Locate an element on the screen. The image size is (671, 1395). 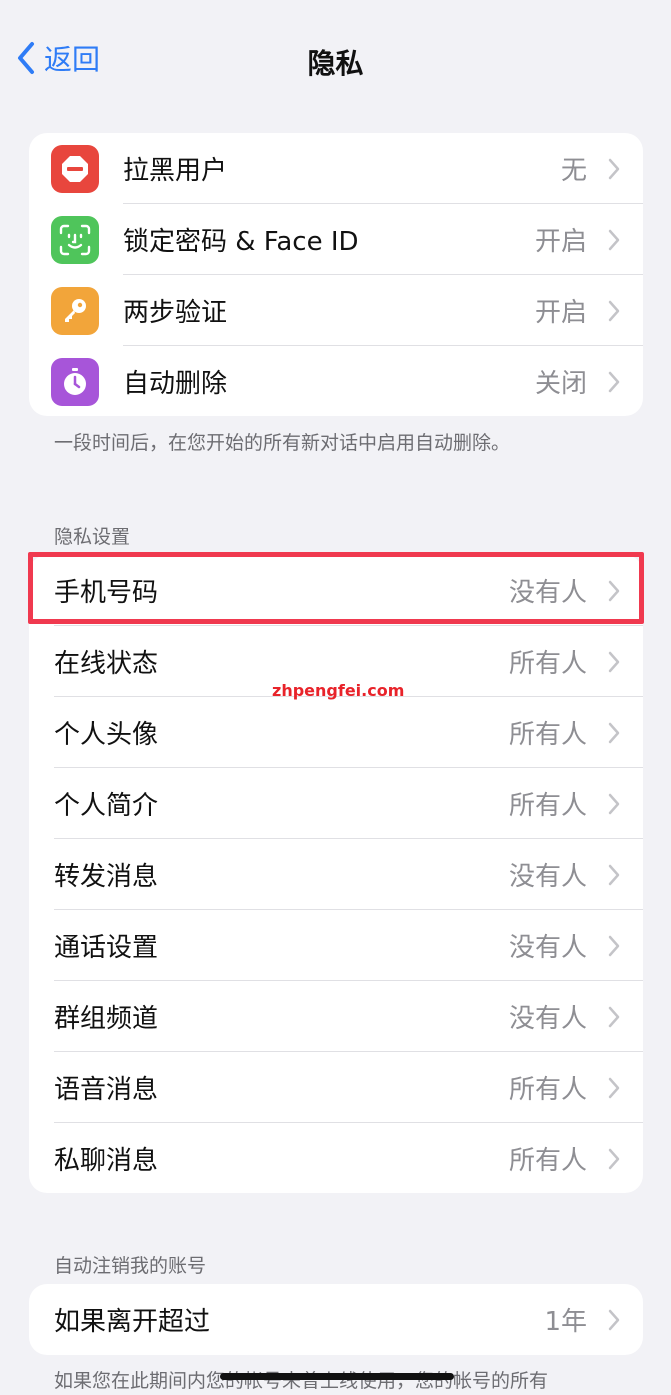
row-if-away-for: 如果离开超过 1年 is located at coordinates (336, 1319).